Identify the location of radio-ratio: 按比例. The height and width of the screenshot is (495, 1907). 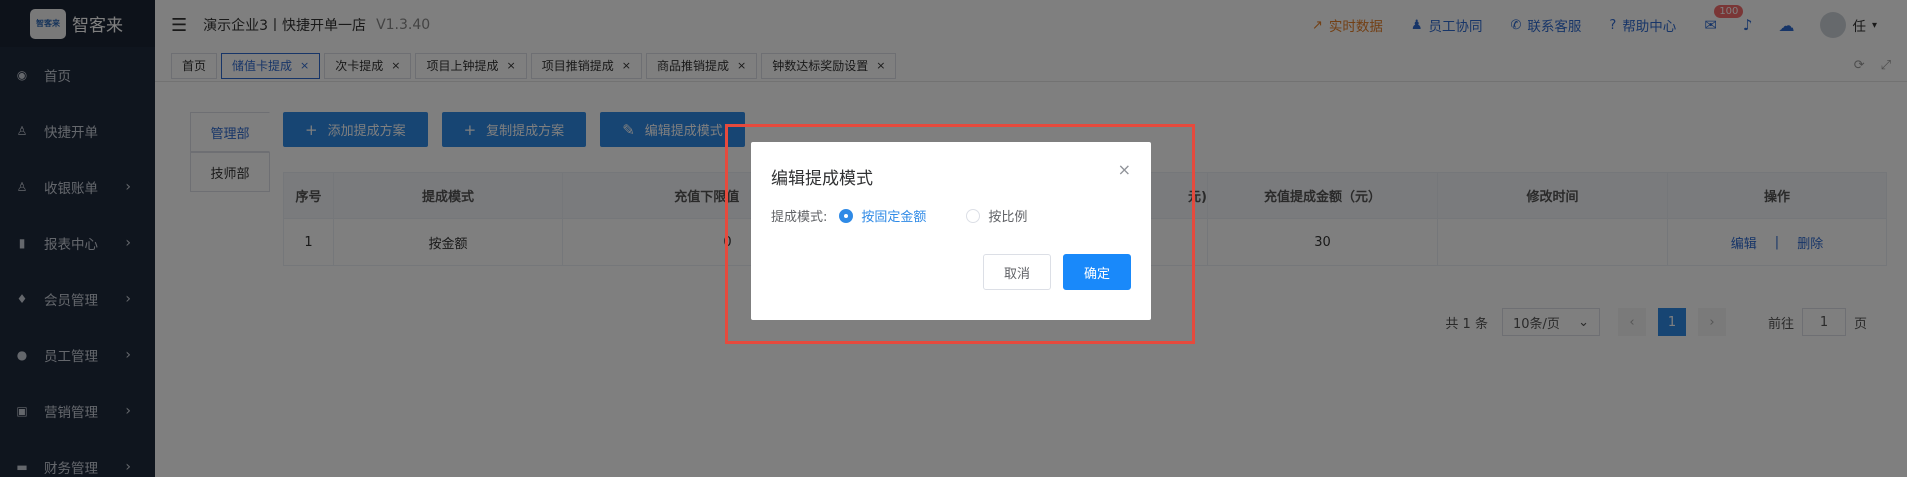
(996, 215).